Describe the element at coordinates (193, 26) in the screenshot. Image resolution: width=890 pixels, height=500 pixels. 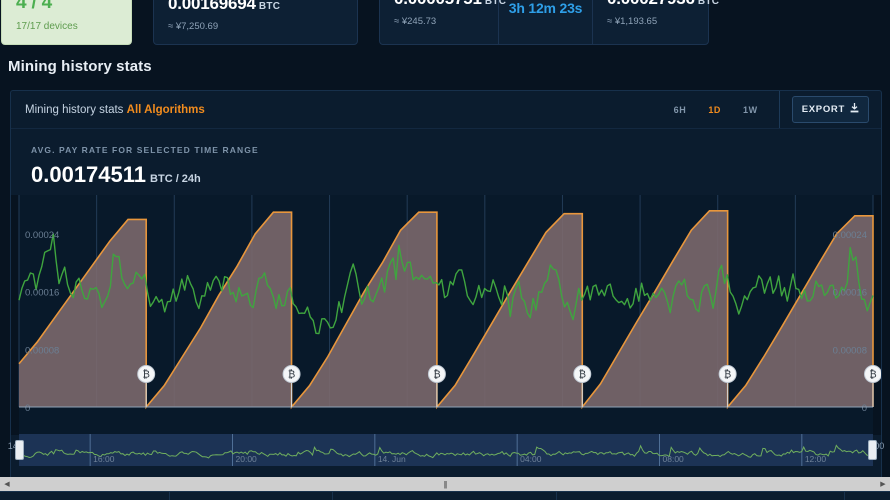
I see `unpaid-balance-fiat: ≈ ¥7,250.69` at that location.